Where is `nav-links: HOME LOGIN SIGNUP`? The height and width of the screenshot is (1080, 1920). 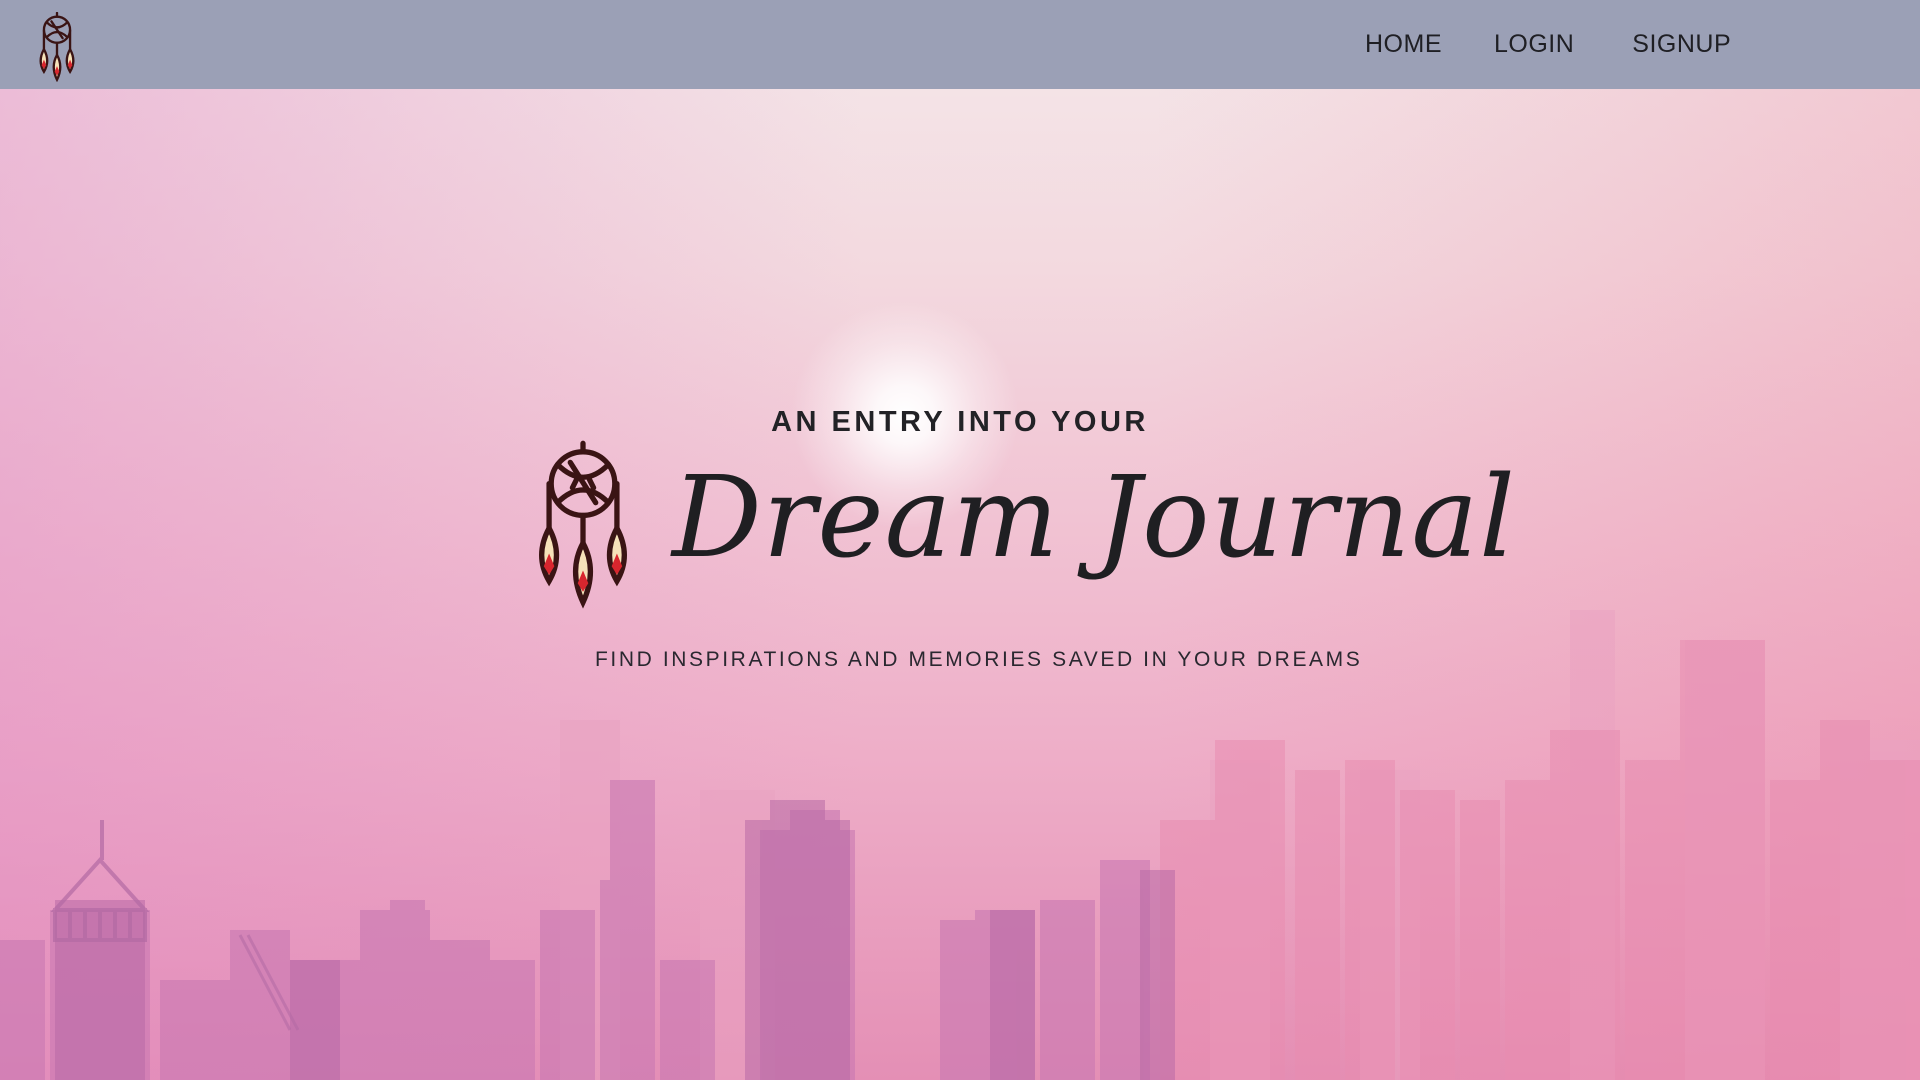
nav-links: HOME LOGIN SIGNUP is located at coordinates (1548, 44).